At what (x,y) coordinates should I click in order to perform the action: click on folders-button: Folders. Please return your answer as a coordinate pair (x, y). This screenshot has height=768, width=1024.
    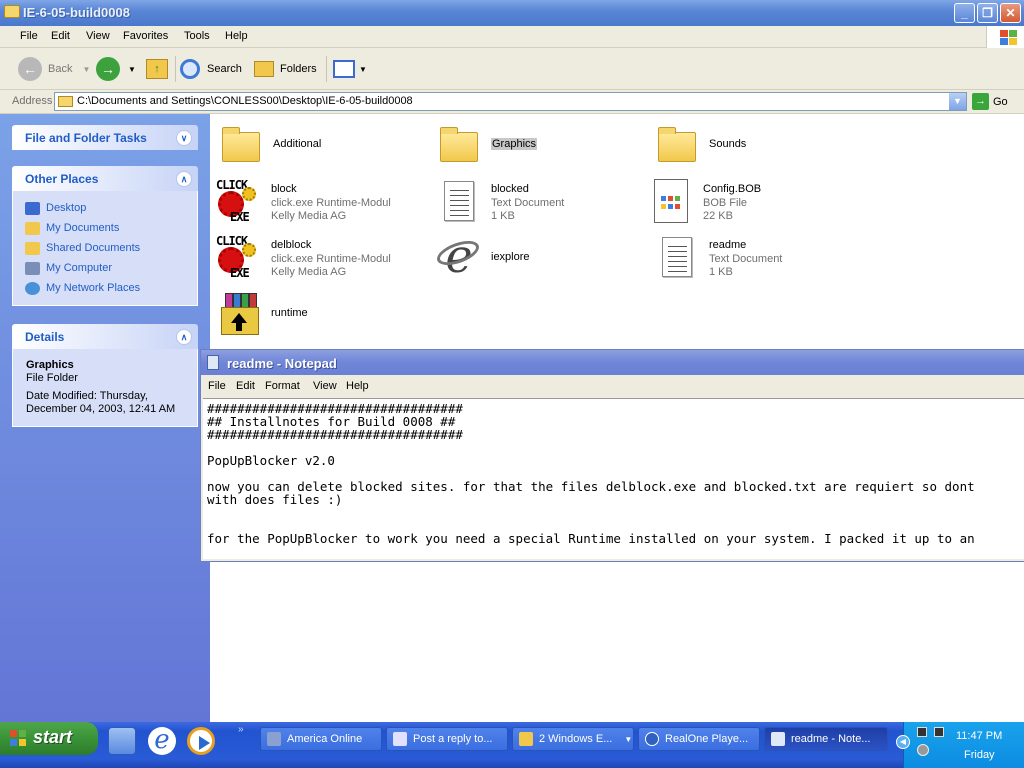
    Looking at the image, I should click on (285, 69).